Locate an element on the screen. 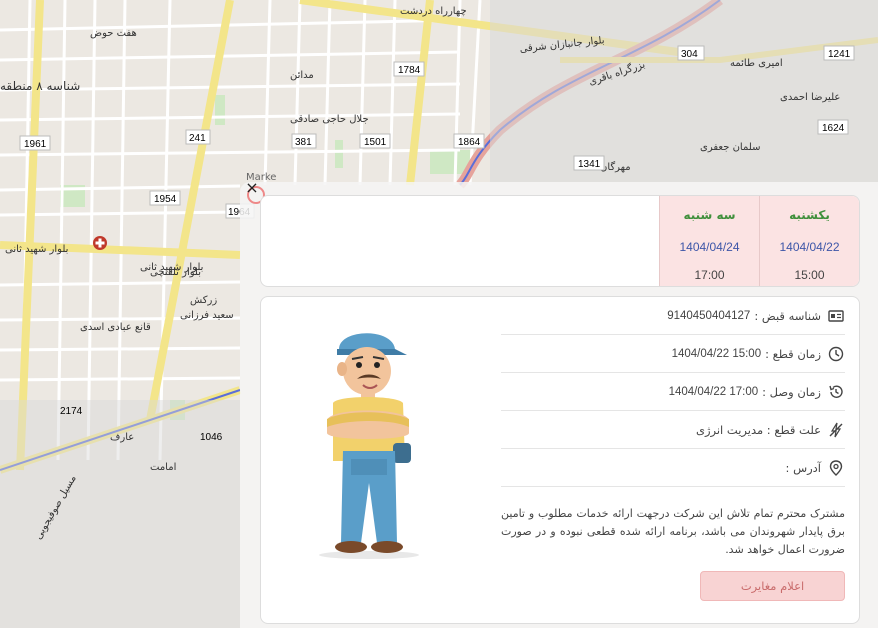 This screenshot has width=878, height=628. day-card: یکشنبه 1404/04/22 15:00 is located at coordinates (809, 241).